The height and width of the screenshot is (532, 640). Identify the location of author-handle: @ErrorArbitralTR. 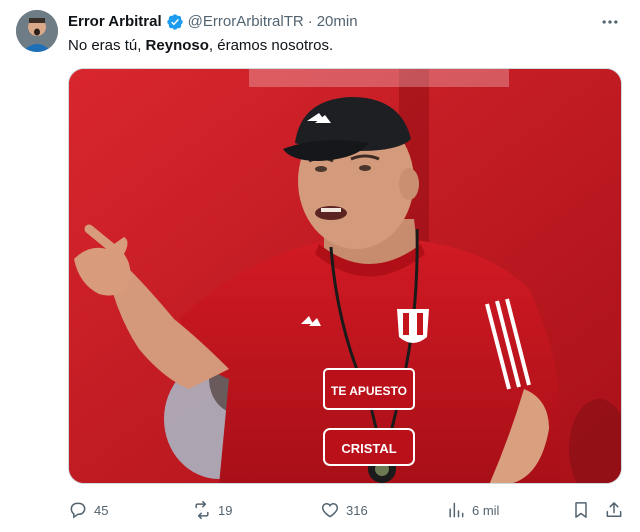
(246, 22).